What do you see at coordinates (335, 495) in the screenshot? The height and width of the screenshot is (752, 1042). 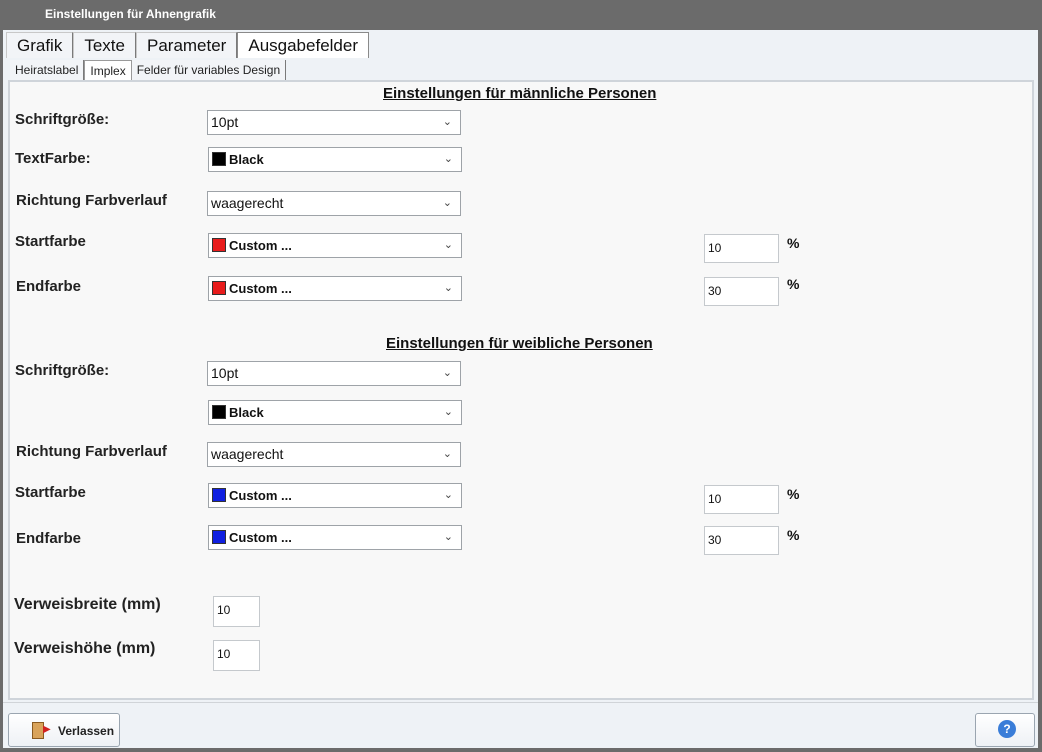 I see `female-start-color-select: Custom ... ⌄` at bounding box center [335, 495].